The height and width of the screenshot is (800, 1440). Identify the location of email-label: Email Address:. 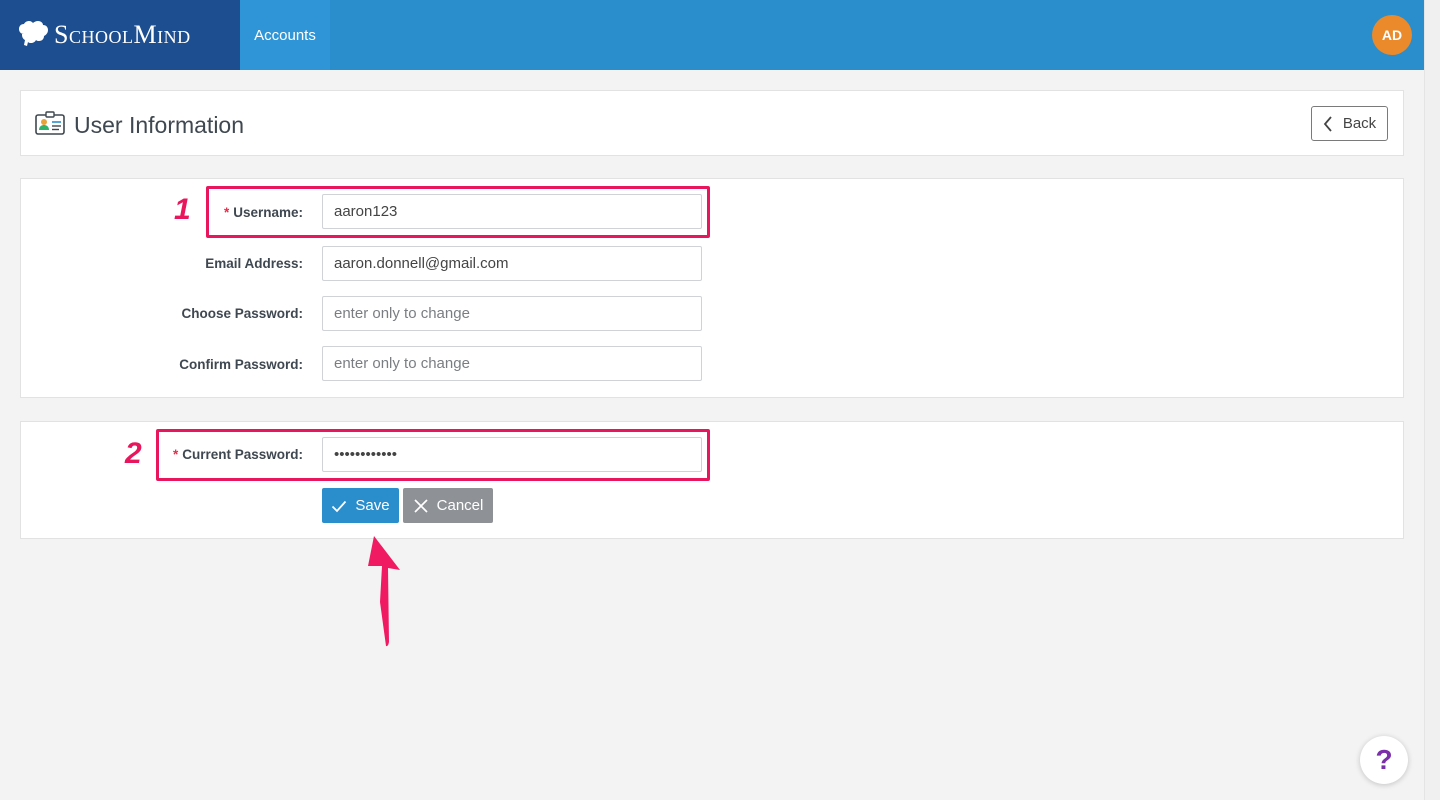
(254, 263).